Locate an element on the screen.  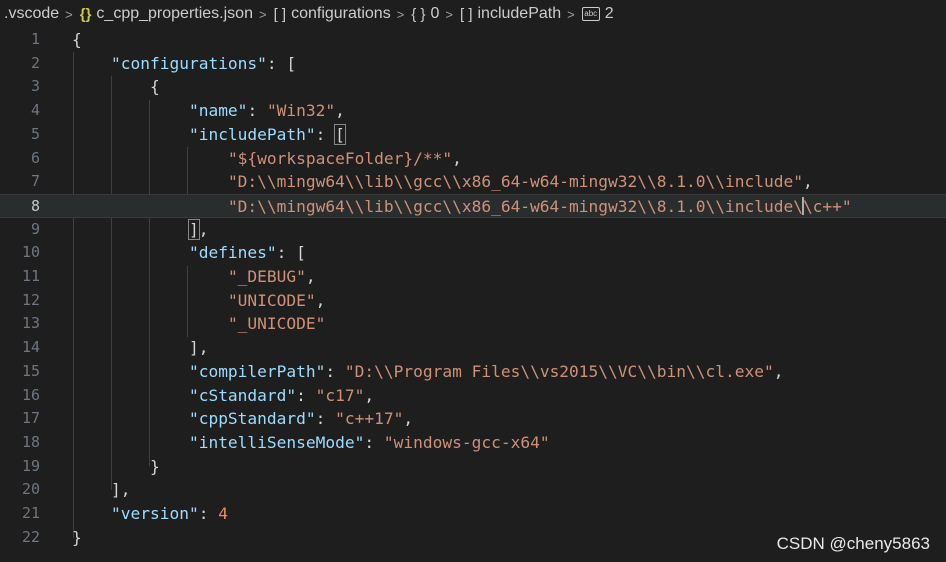
code-line: 20 ], is located at coordinates (473, 490).